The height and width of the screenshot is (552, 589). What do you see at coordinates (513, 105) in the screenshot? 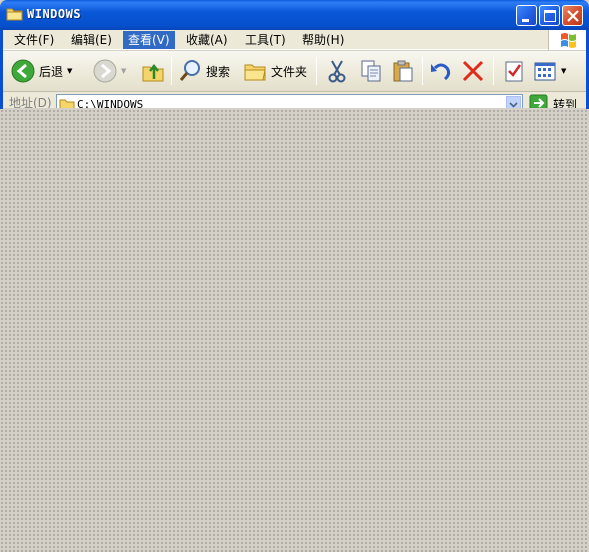
I see `chevron-down-icon` at bounding box center [513, 105].